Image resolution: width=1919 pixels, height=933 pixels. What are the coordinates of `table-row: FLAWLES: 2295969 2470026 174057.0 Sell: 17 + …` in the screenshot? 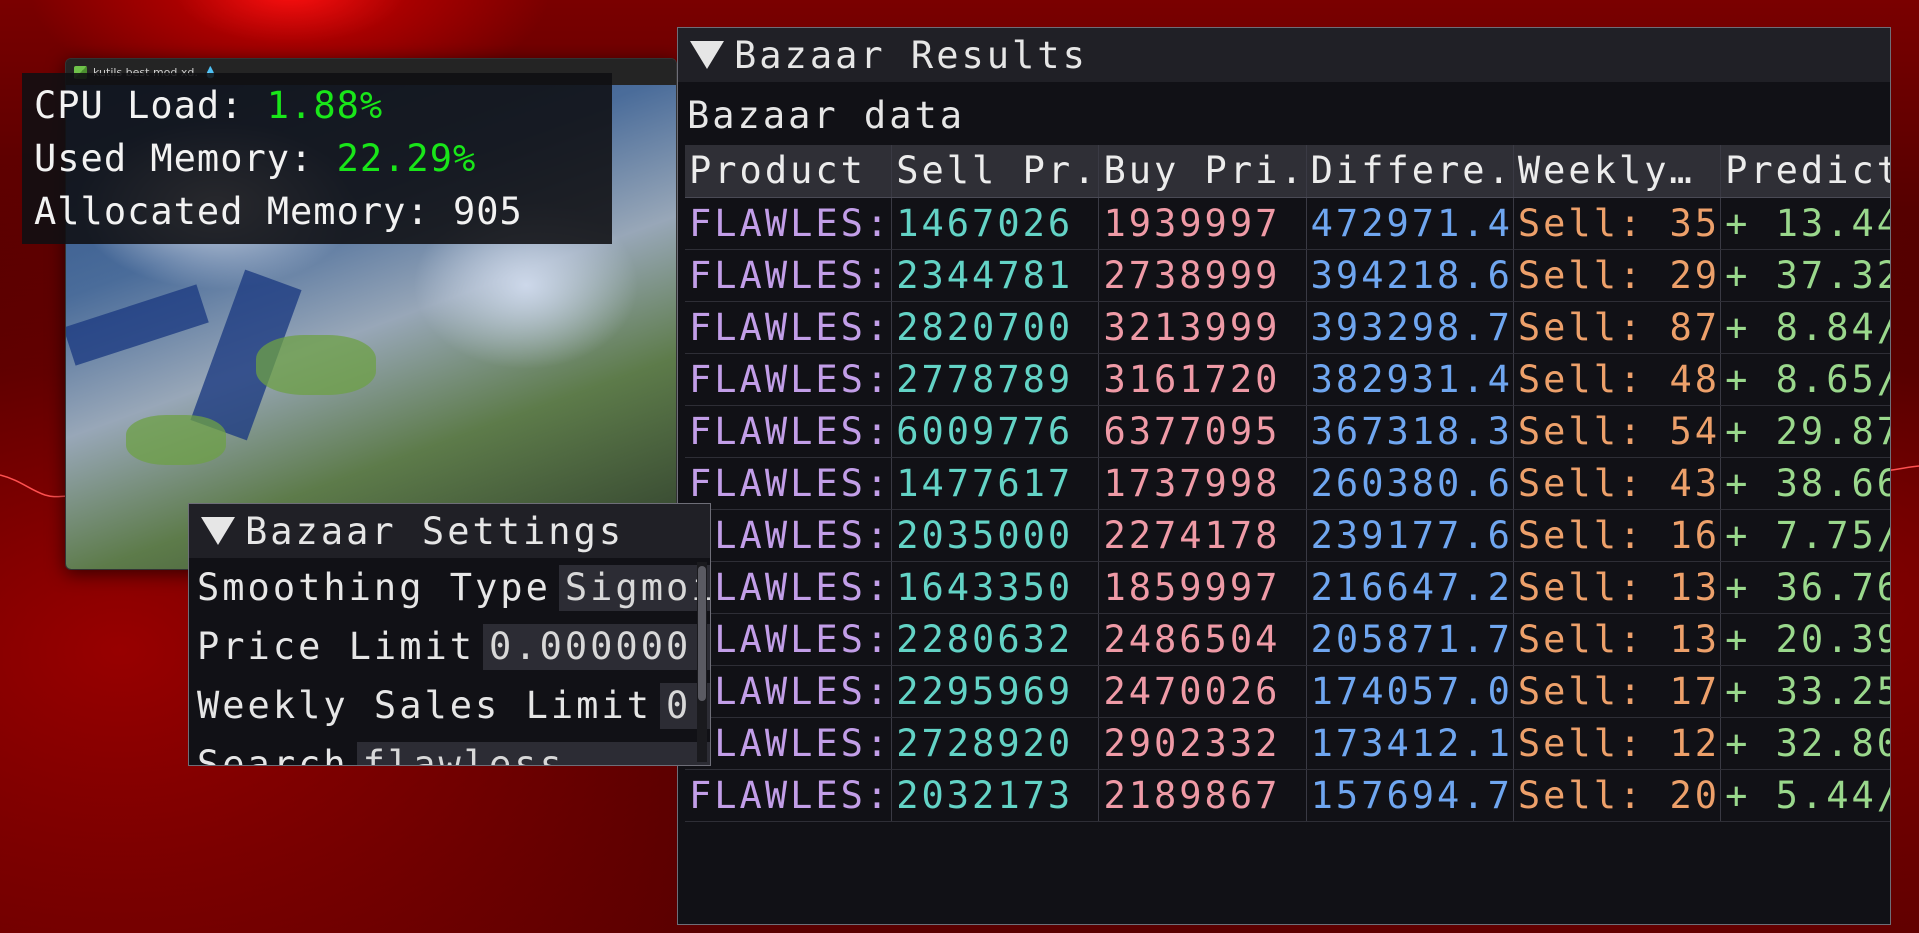 It's located at (1287, 691).